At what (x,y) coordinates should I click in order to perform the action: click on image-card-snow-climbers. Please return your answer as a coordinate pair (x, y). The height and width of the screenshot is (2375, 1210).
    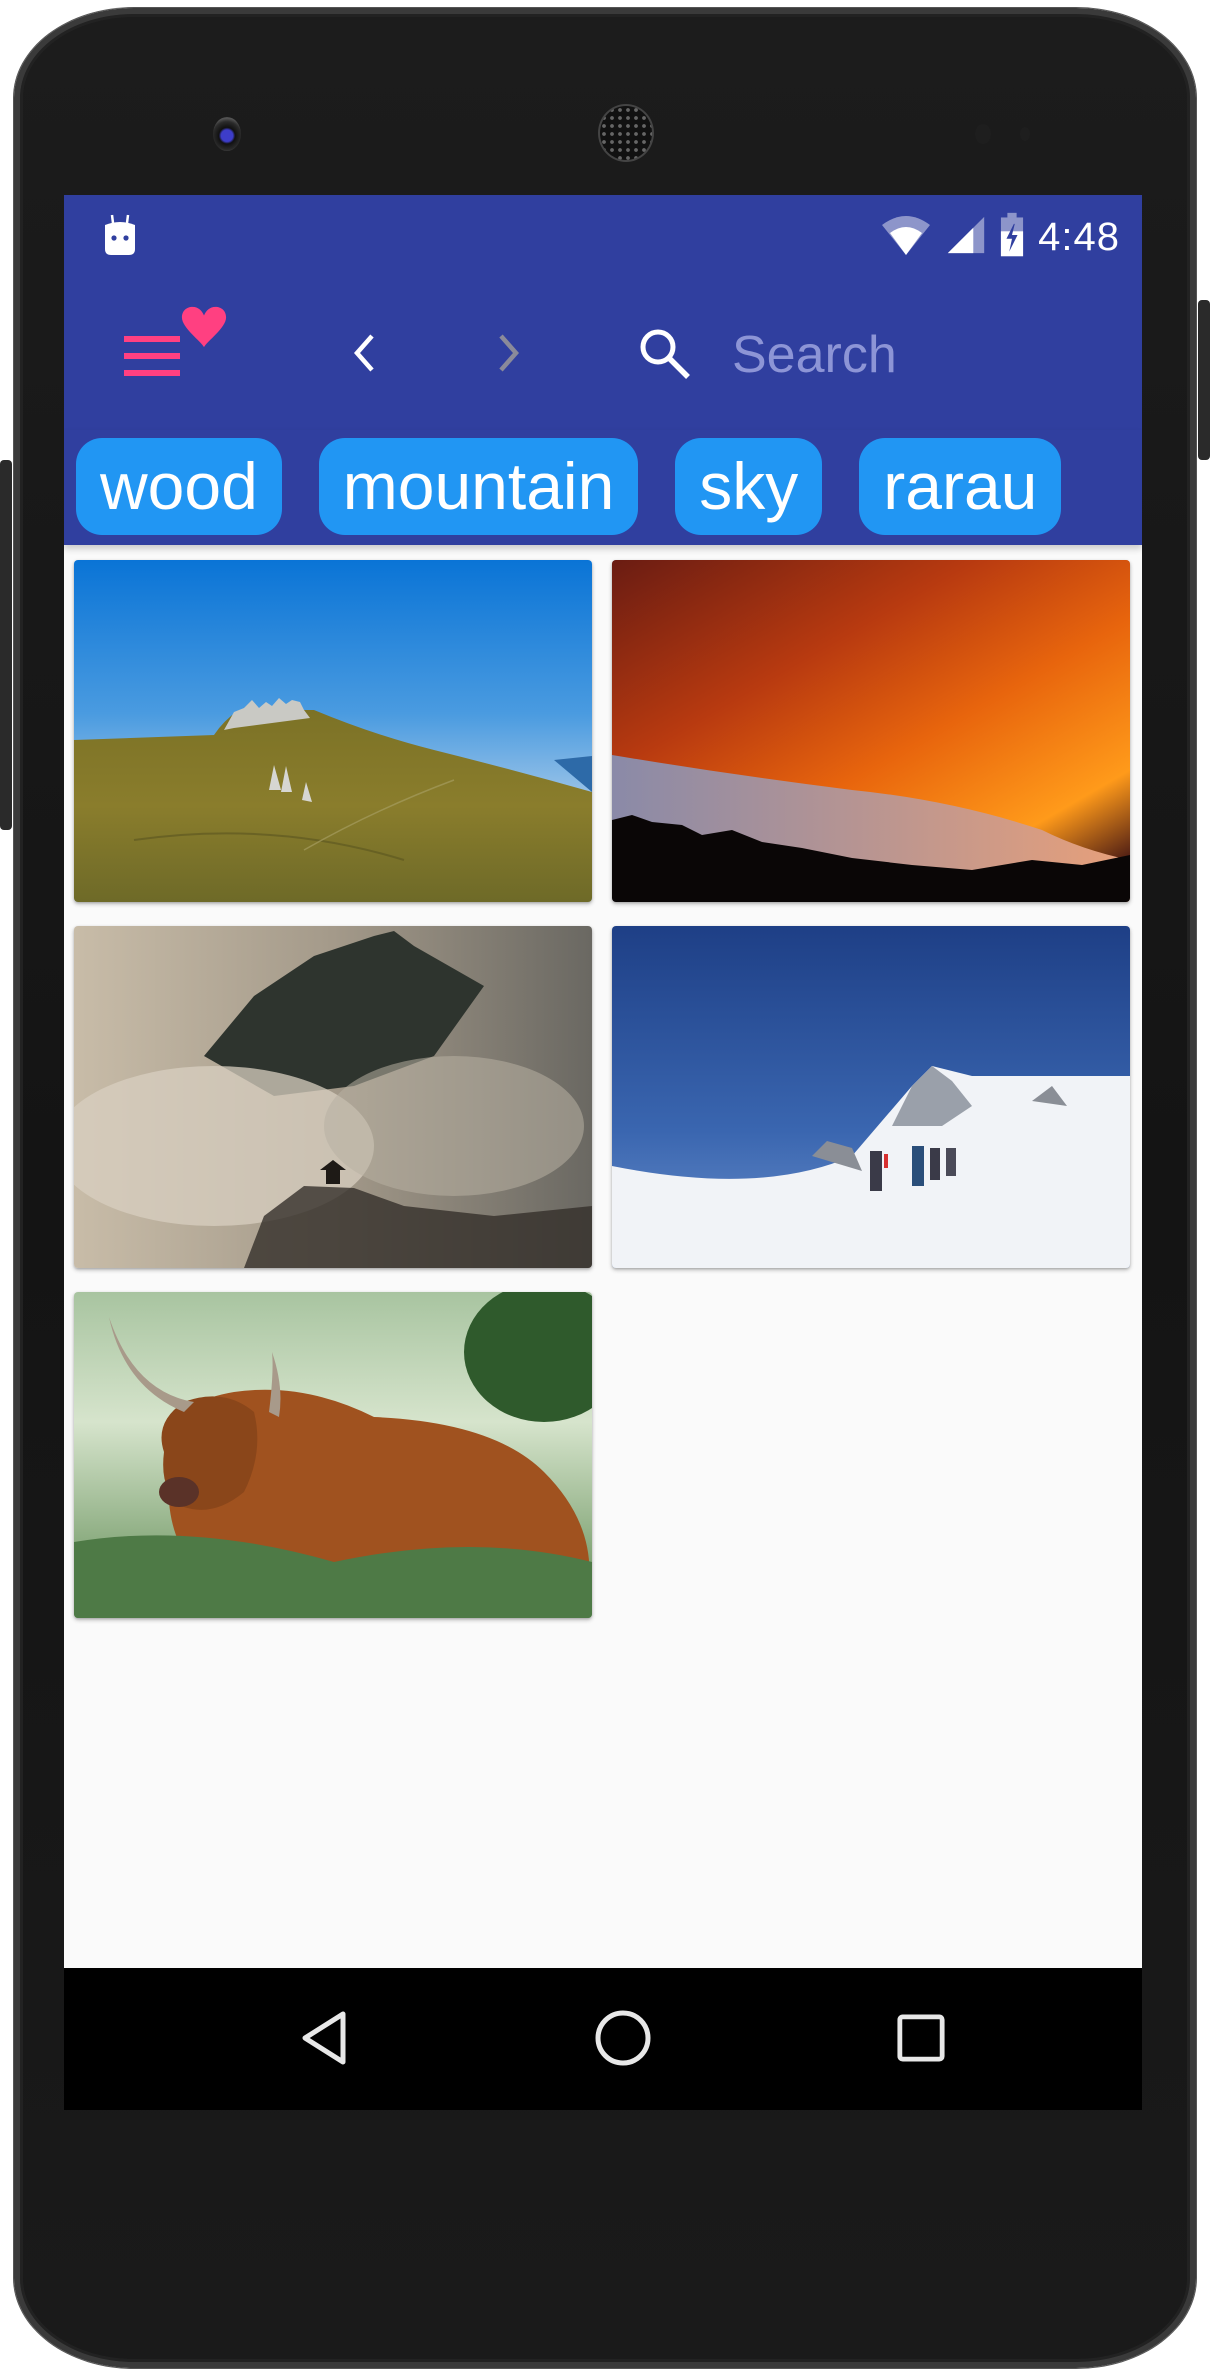
    Looking at the image, I should click on (871, 1097).